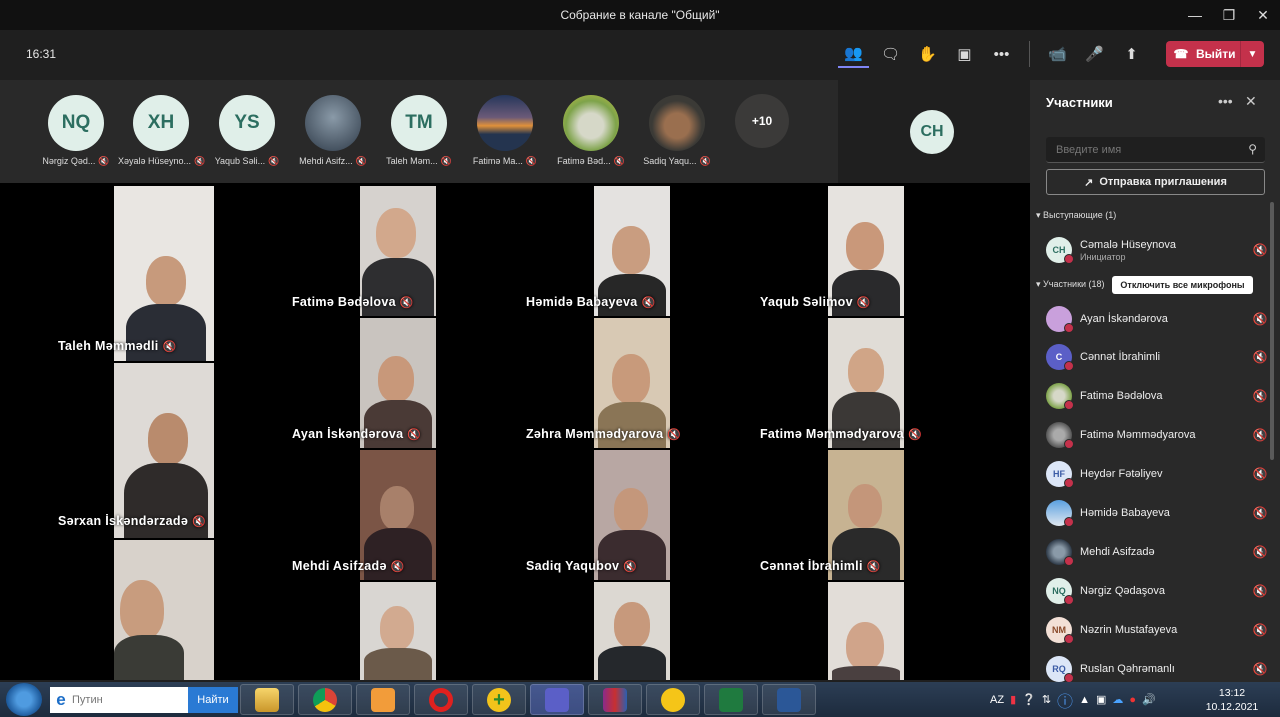 This screenshot has height=717, width=1280. Describe the element at coordinates (499, 699) in the screenshot. I see `add-icon: +` at that location.